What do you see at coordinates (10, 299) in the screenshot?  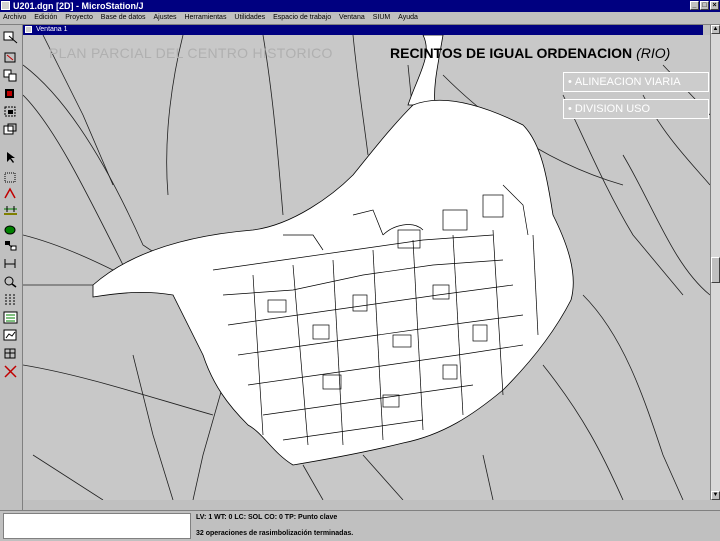 I see `dashed-line-icon` at bounding box center [10, 299].